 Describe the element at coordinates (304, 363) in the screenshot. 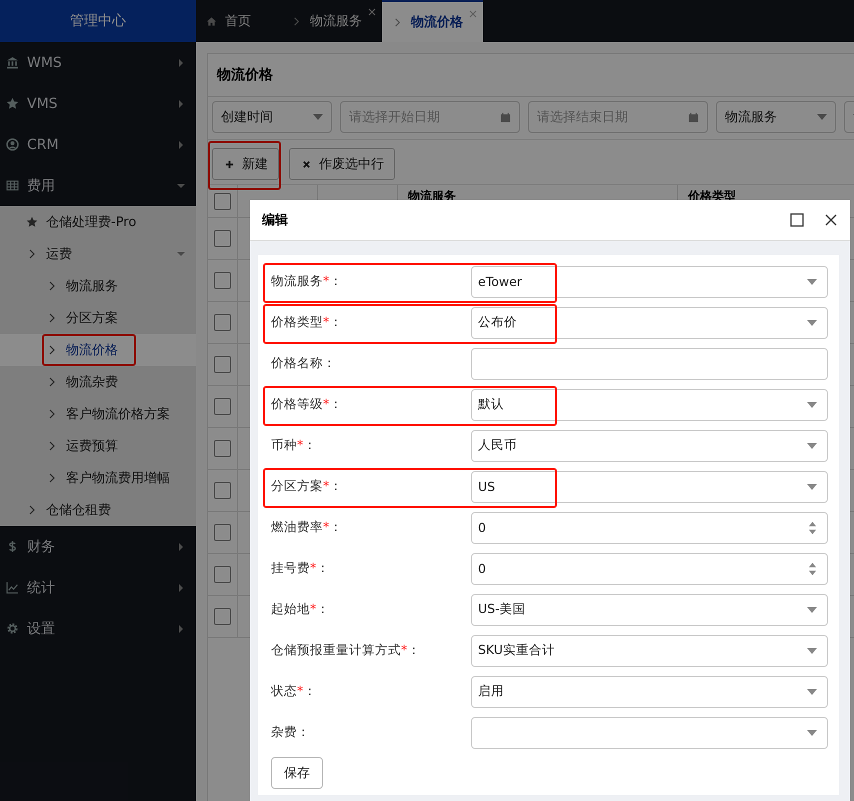

I see `field-label: 价格名称：` at that location.